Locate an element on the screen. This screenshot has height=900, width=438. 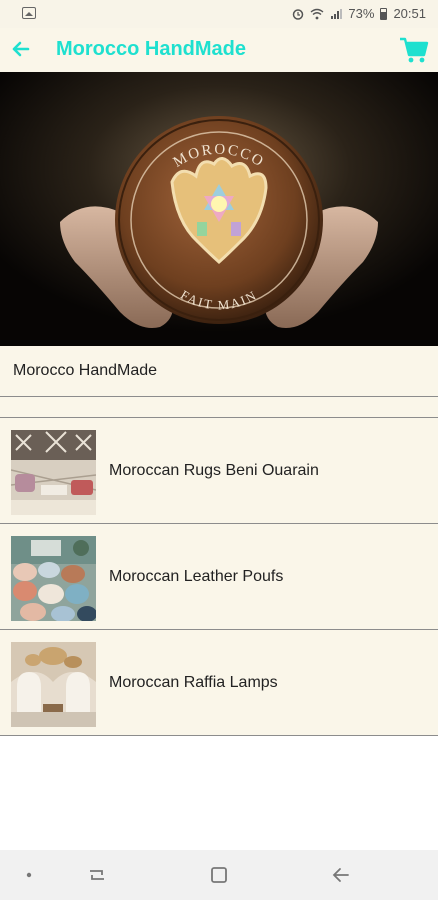
recent-apps-icon is located at coordinates (97, 875).